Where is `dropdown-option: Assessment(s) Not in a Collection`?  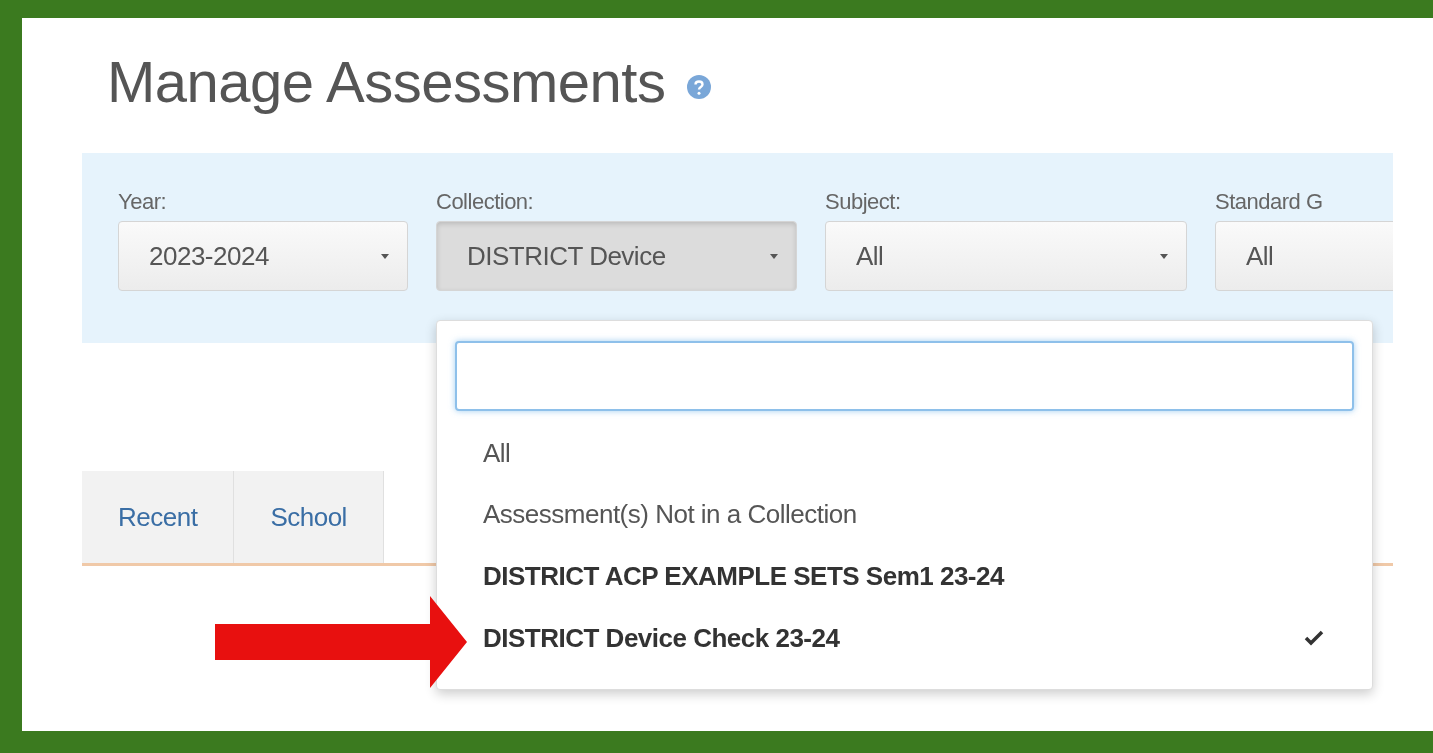
dropdown-option: Assessment(s) Not in a Collection is located at coordinates (904, 515).